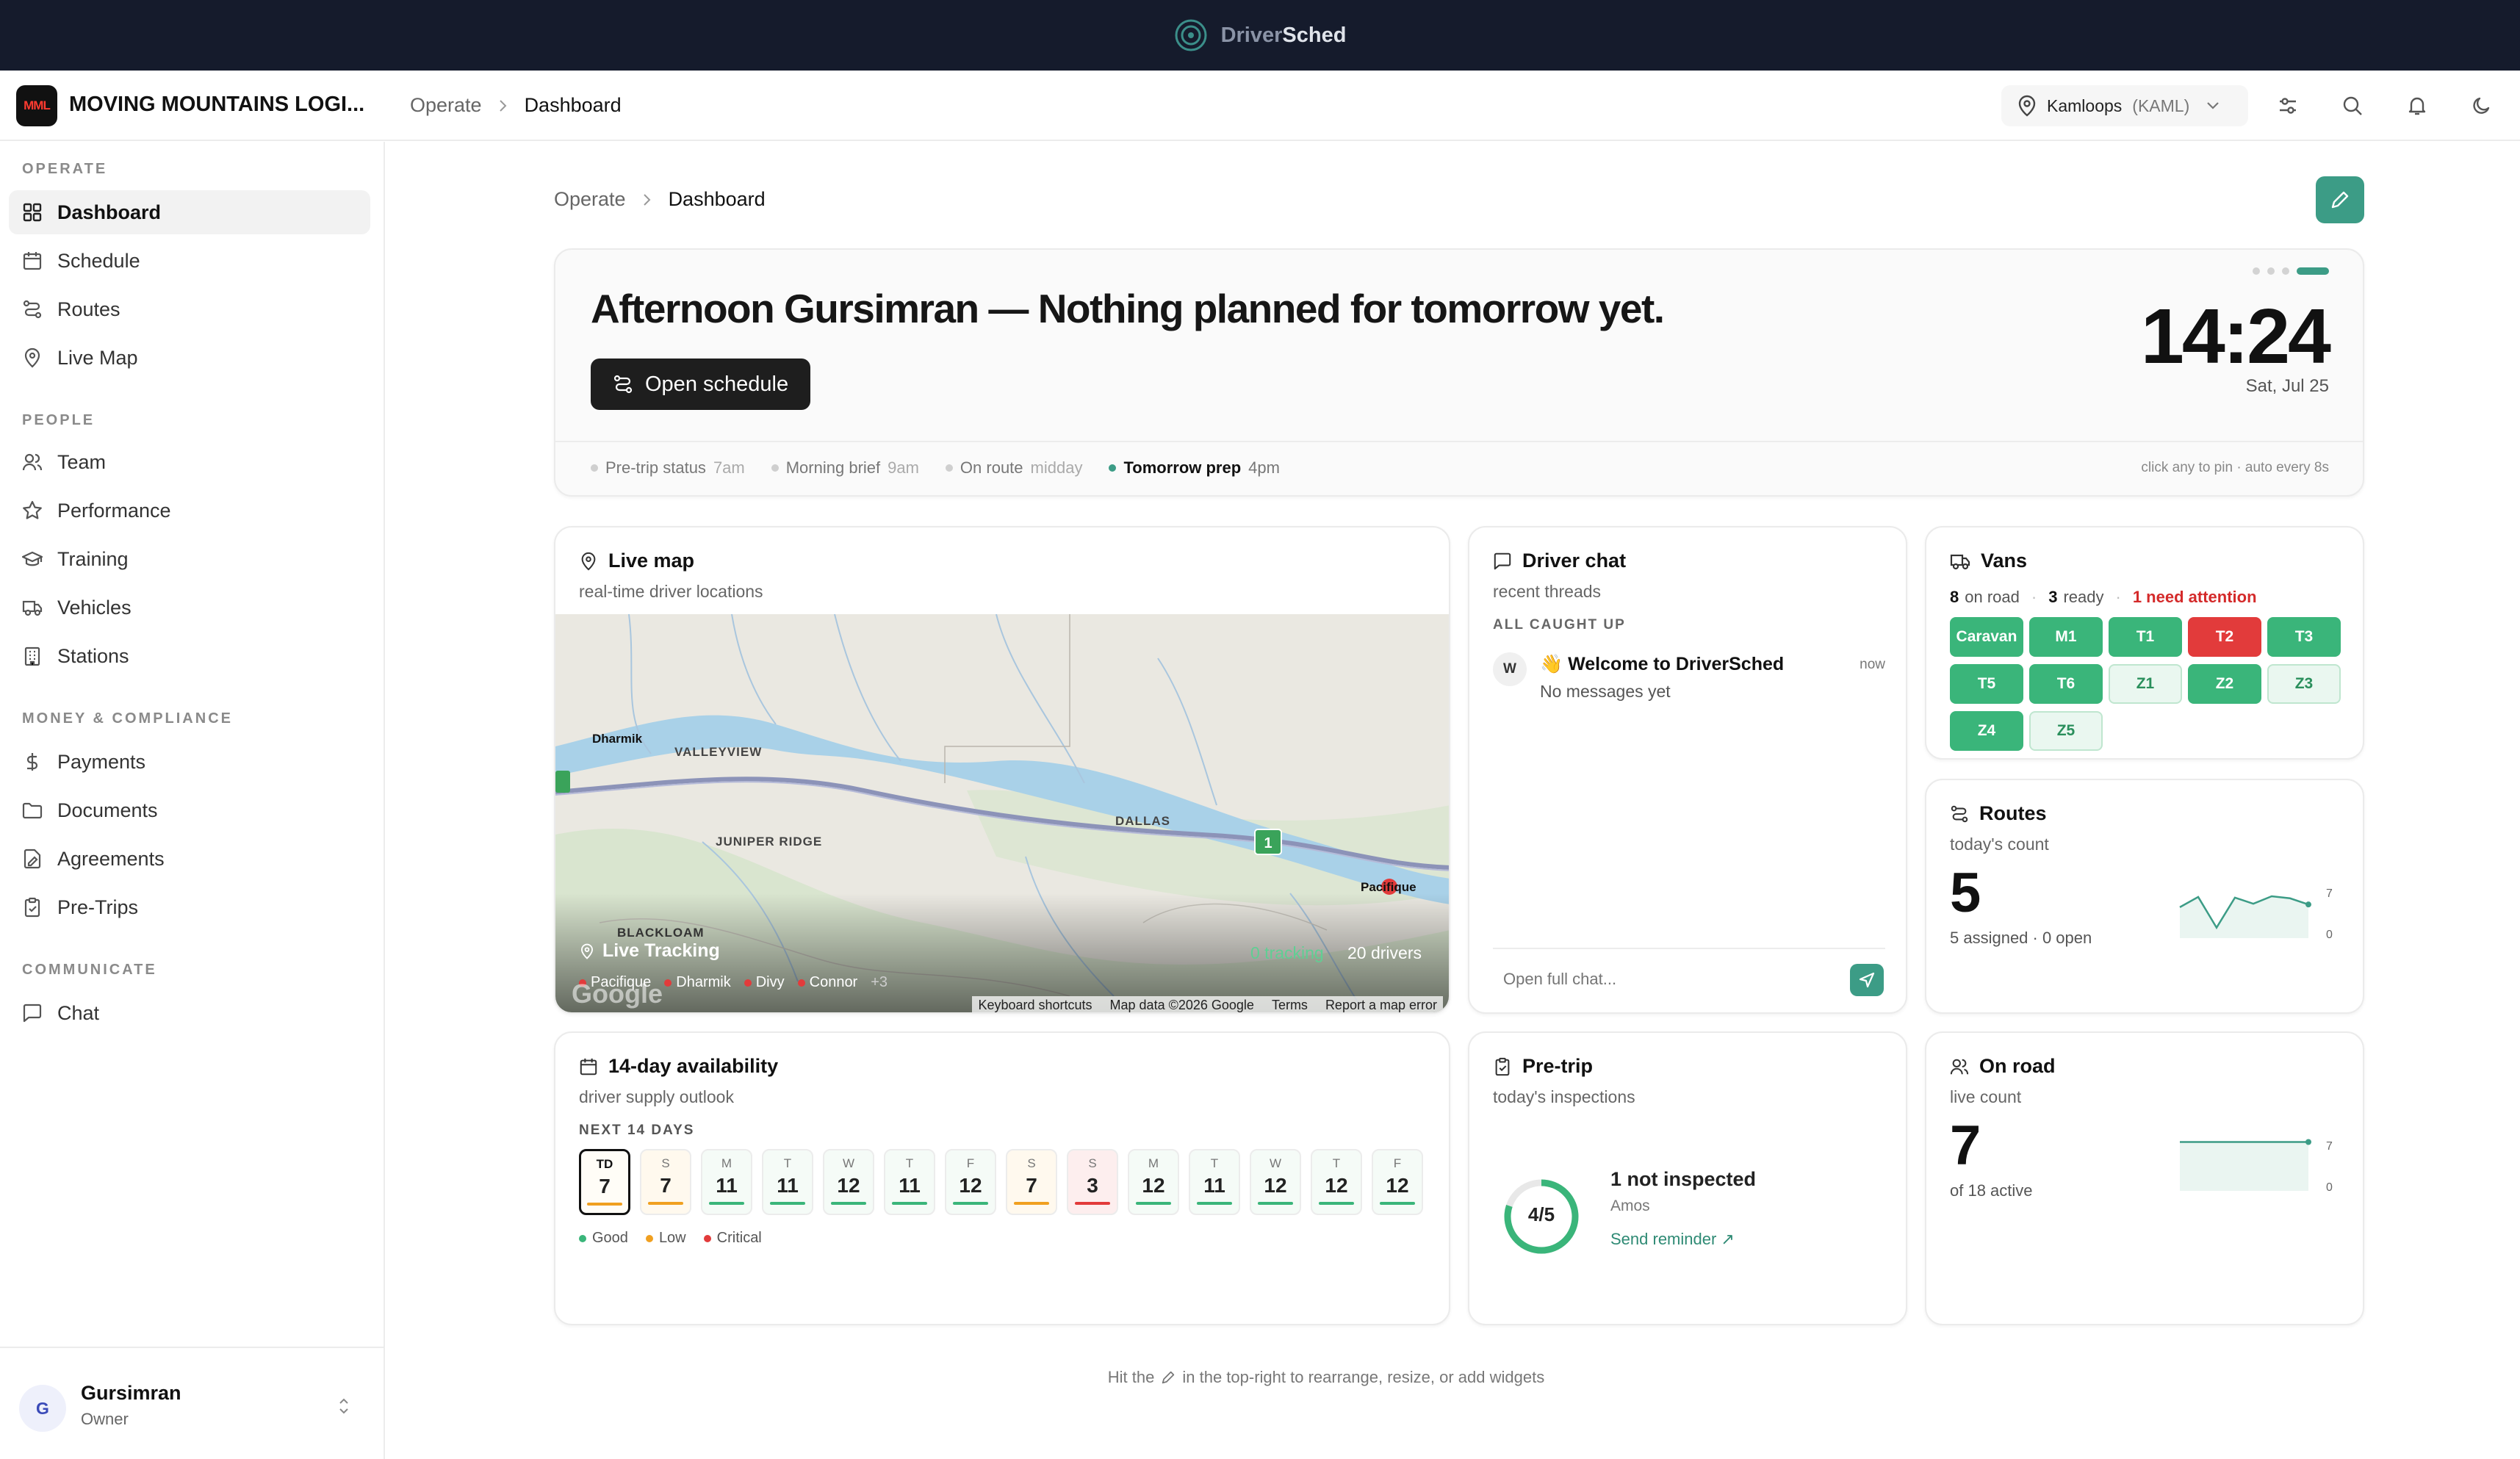 This screenshot has width=2520, height=1459. What do you see at coordinates (1290, 1005) in the screenshot?
I see `terms-link: Terms` at bounding box center [1290, 1005].